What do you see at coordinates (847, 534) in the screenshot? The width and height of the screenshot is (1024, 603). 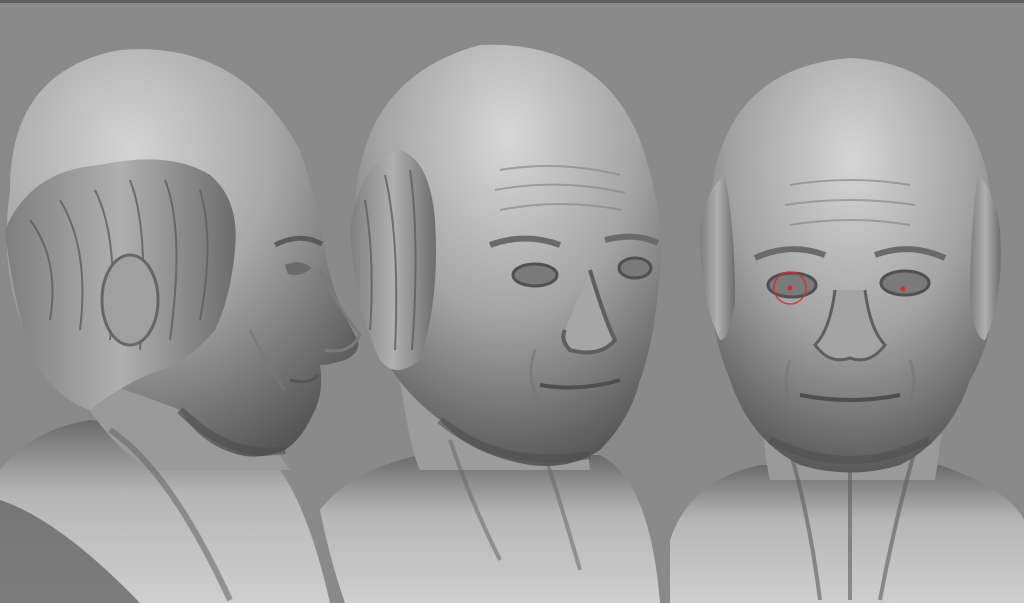 I see `front-shoulders` at bounding box center [847, 534].